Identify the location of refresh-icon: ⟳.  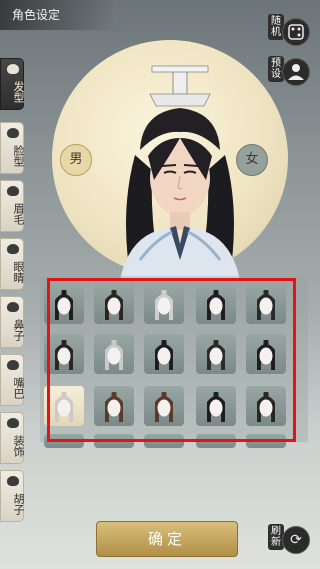
(296, 540).